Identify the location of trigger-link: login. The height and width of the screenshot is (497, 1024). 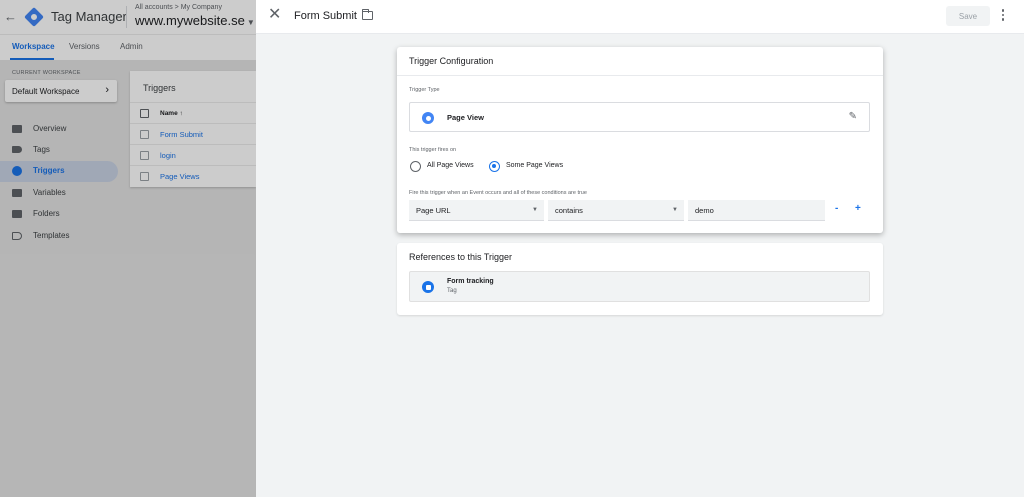
(168, 155).